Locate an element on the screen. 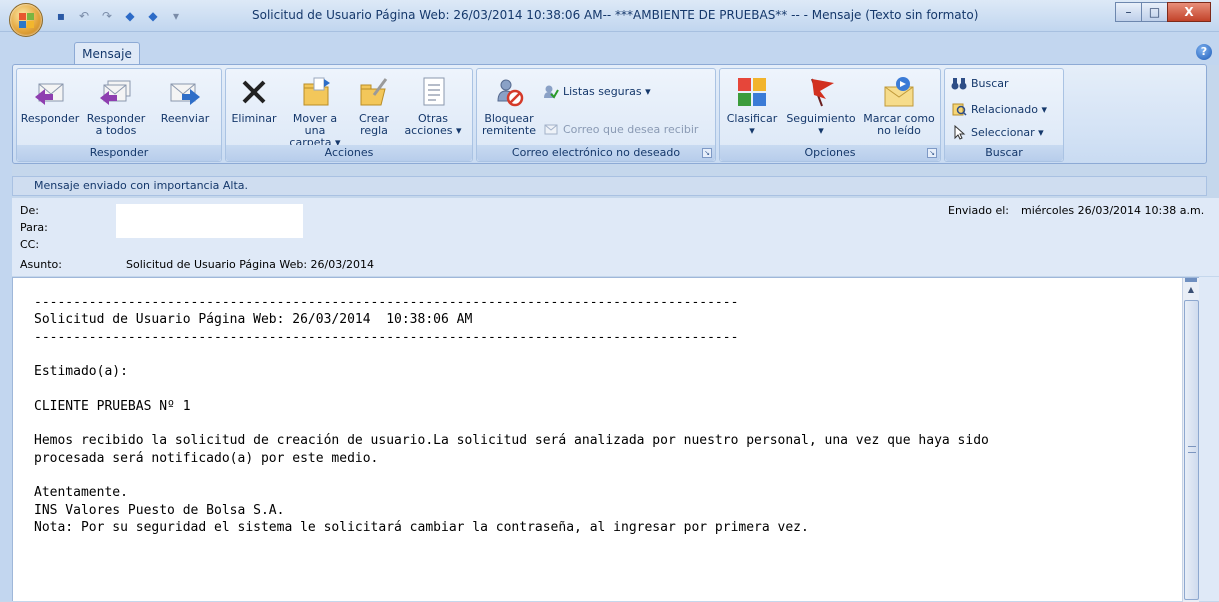  follow-up-button: Seguimiento ▾ is located at coordinates (821, 106).